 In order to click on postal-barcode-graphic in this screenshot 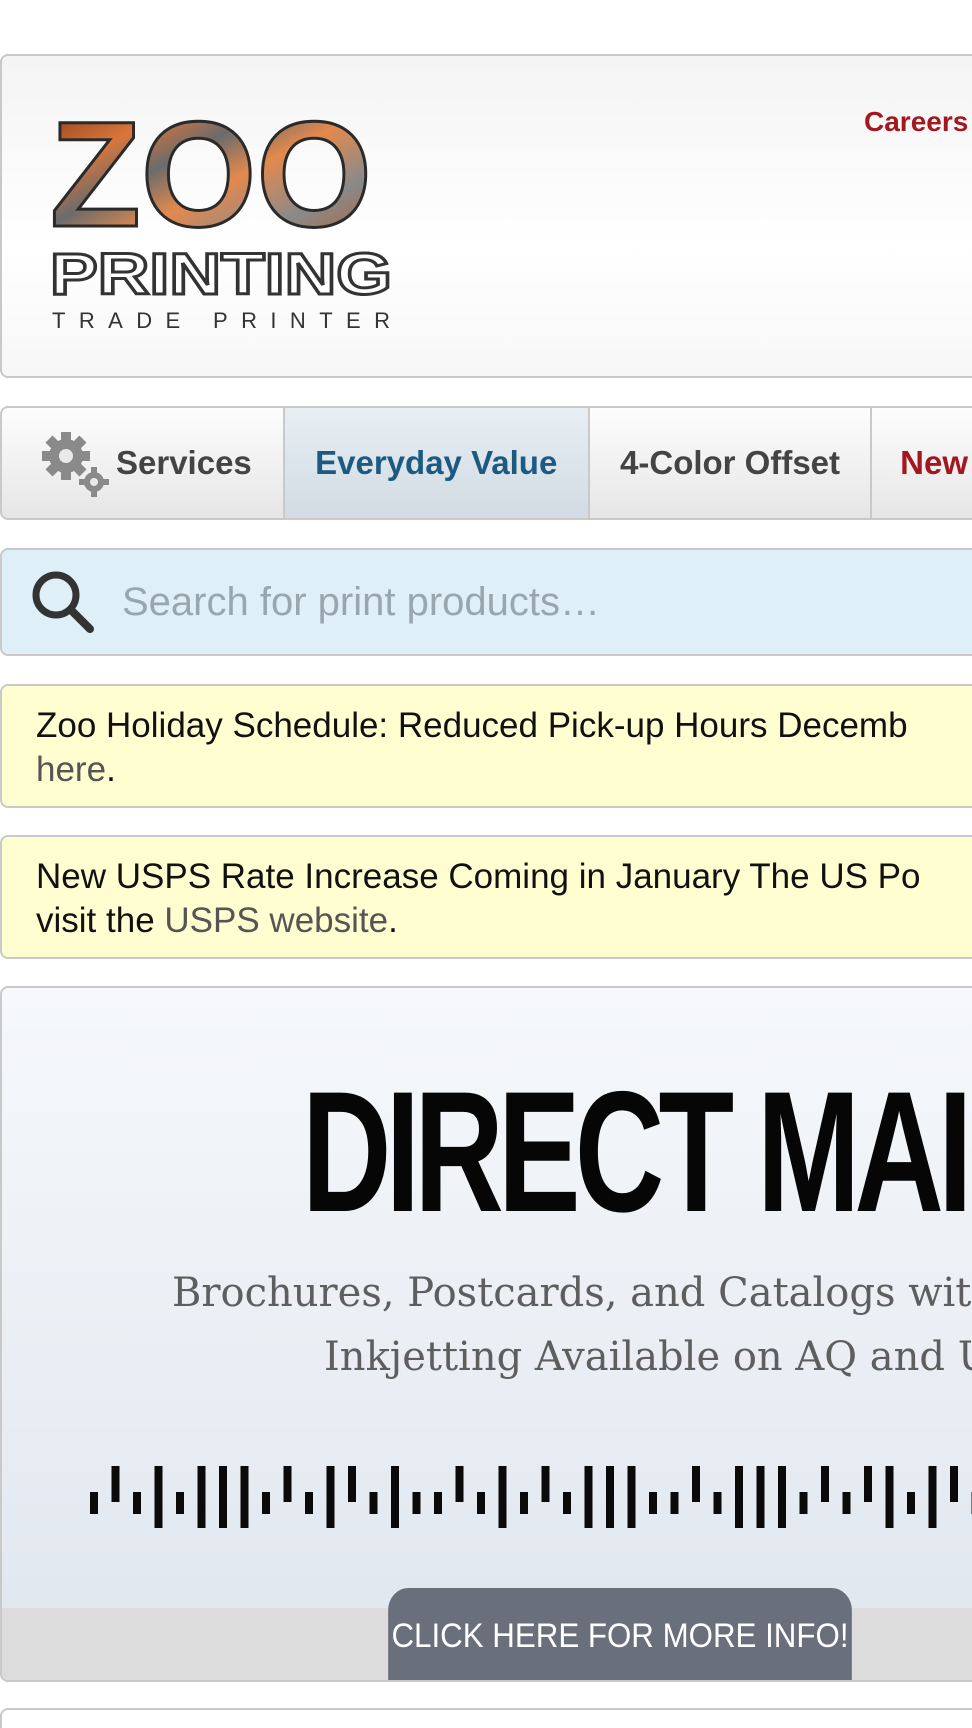, I will do `click(531, 1497)`.